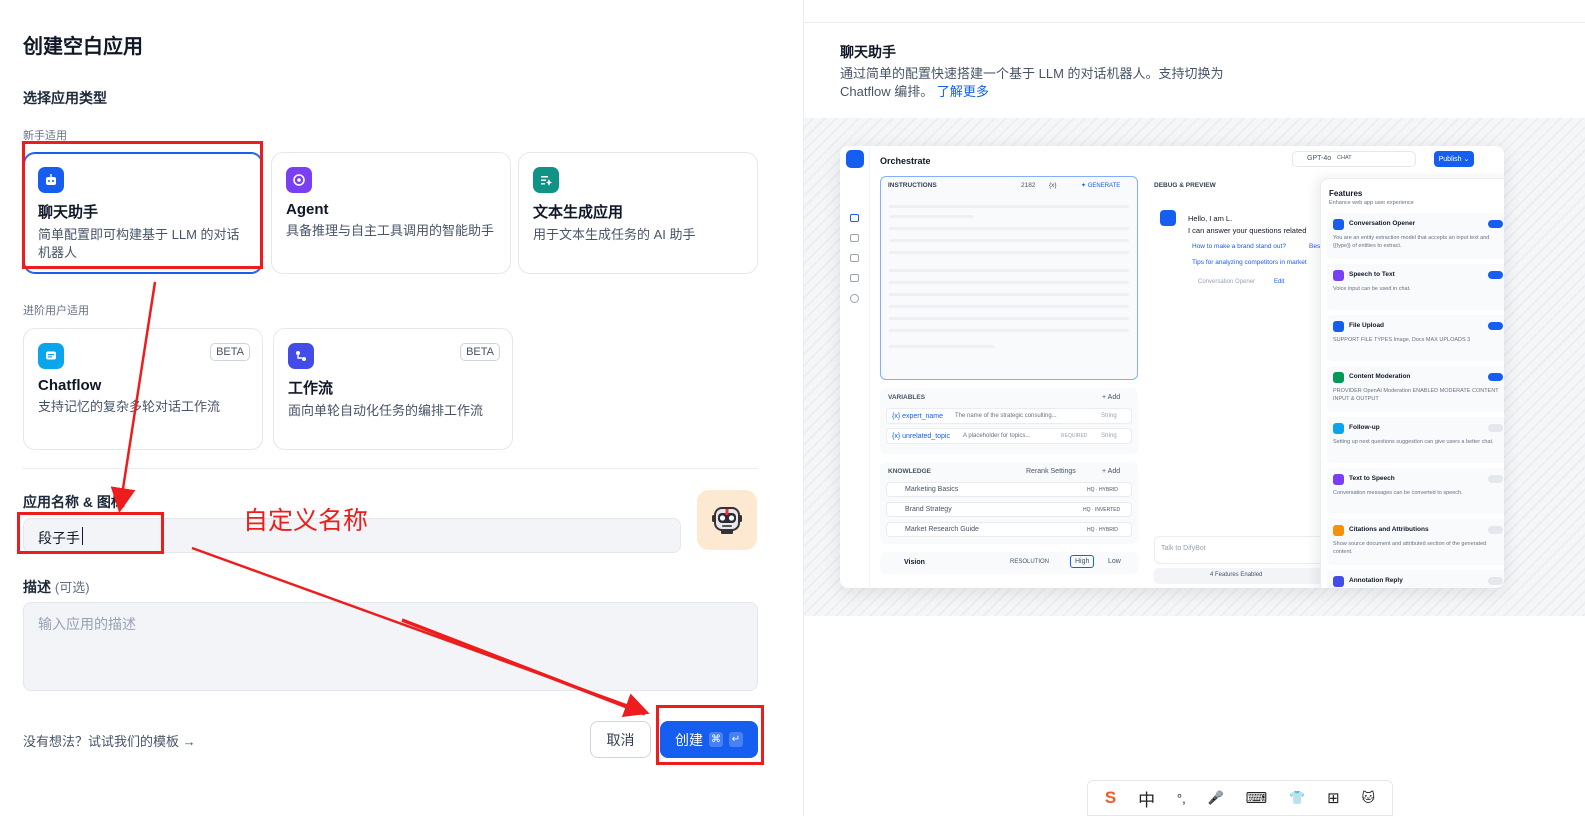 The image size is (1585, 816). What do you see at coordinates (1009, 489) in the screenshot?
I see `preview-knowledge-row: Marketing Basics HQ · HYBRID` at bounding box center [1009, 489].